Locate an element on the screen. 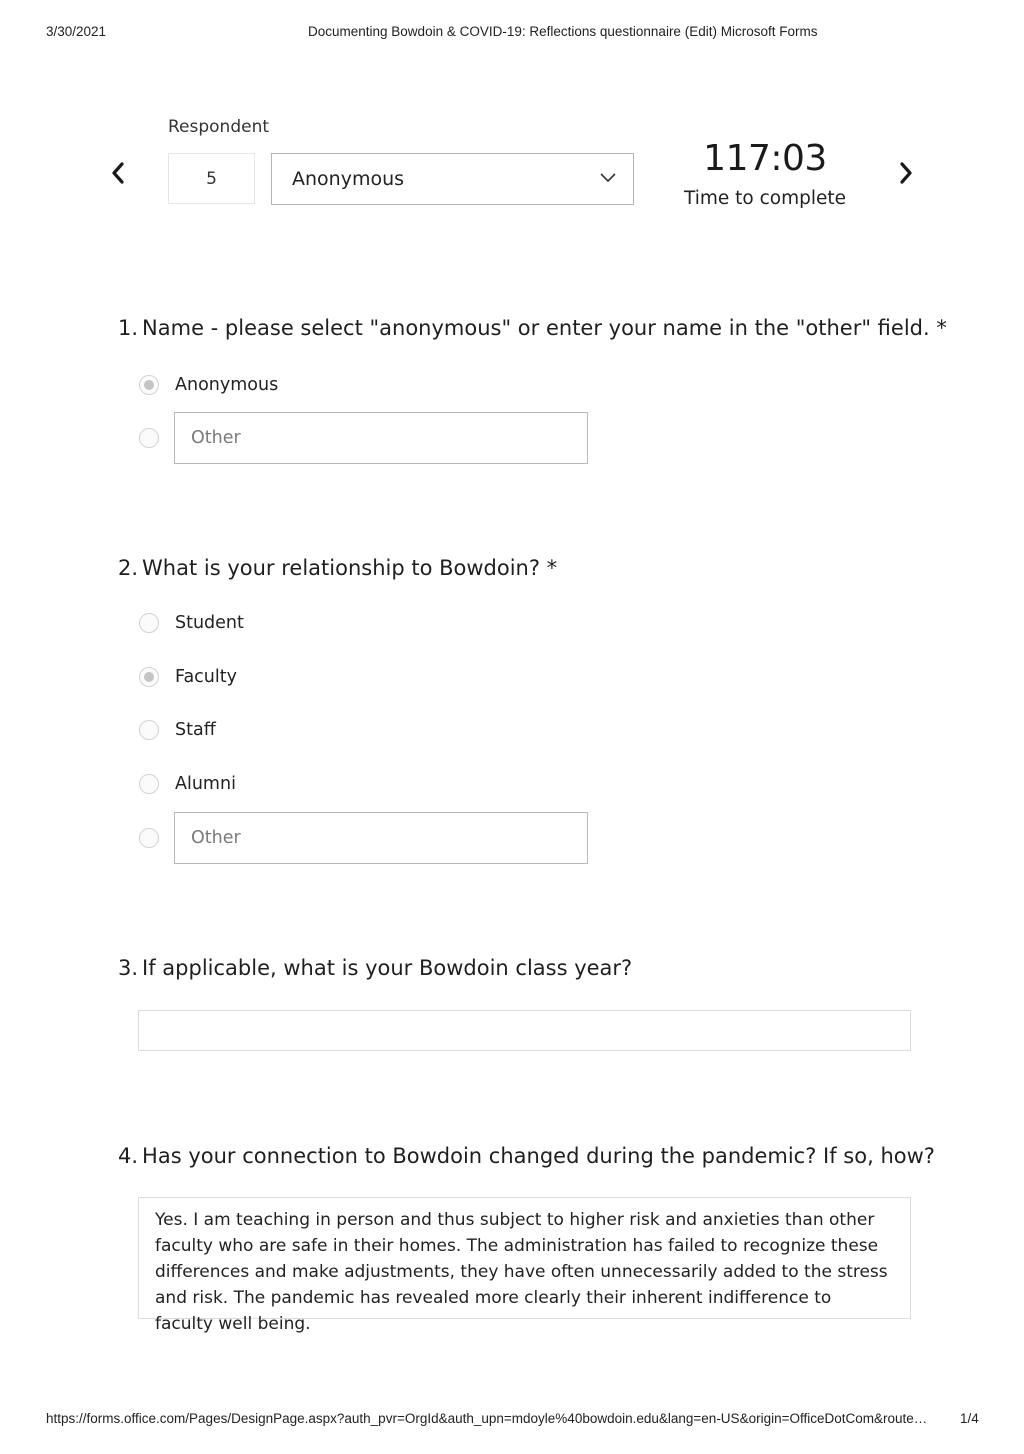  q2-option-alumni: Alumni is located at coordinates (187, 784).